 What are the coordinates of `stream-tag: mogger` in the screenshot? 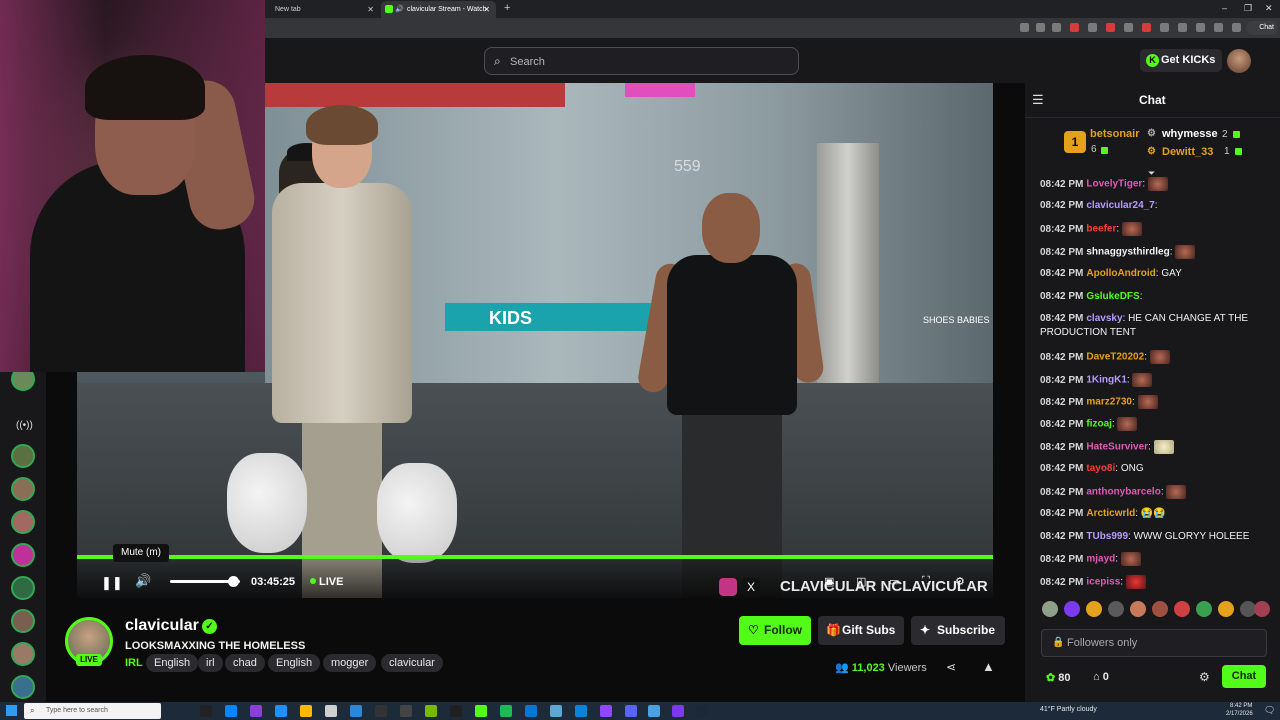 It's located at (350, 663).